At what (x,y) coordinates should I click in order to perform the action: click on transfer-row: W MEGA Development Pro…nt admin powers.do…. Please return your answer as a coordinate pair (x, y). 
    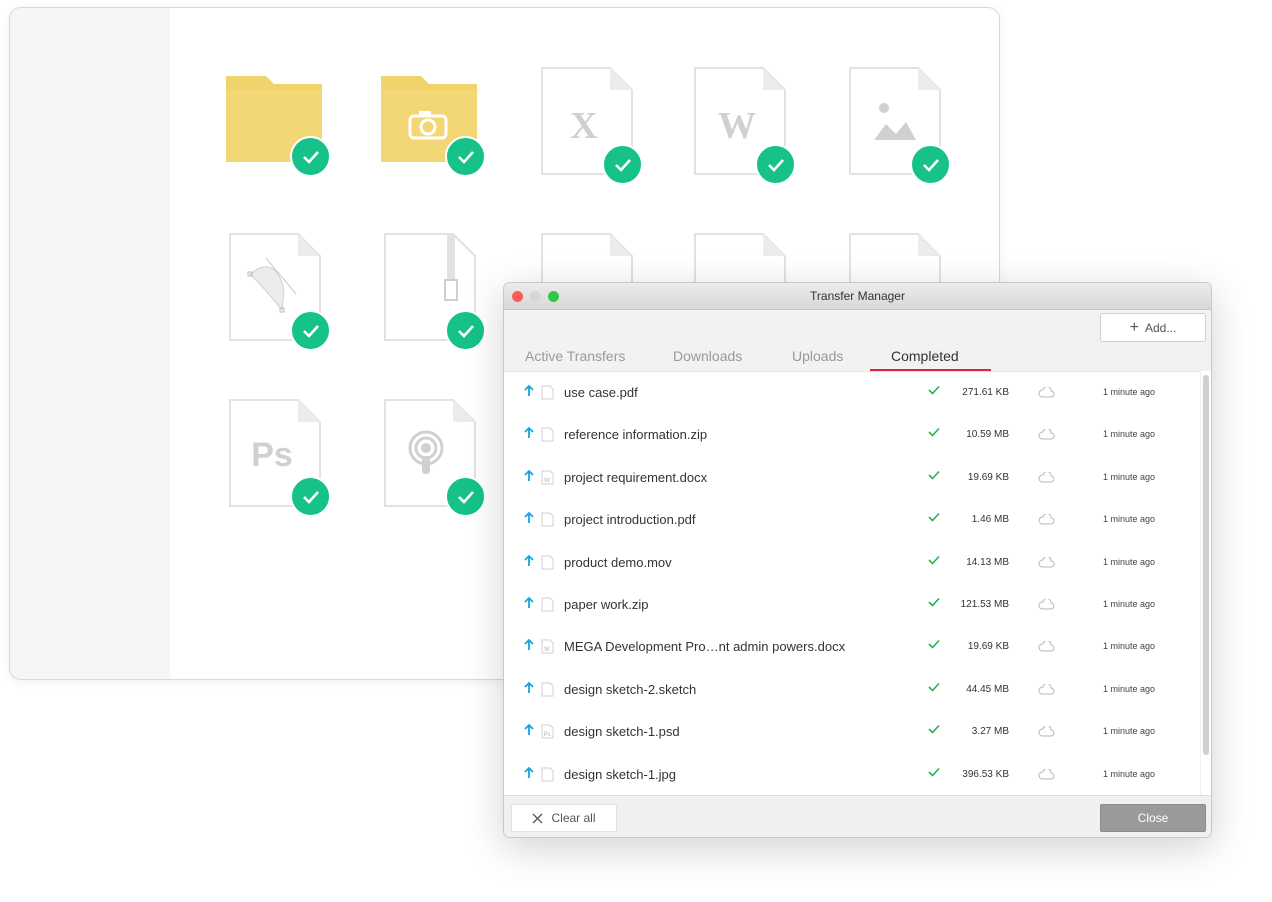
    Looking at the image, I should click on (852, 647).